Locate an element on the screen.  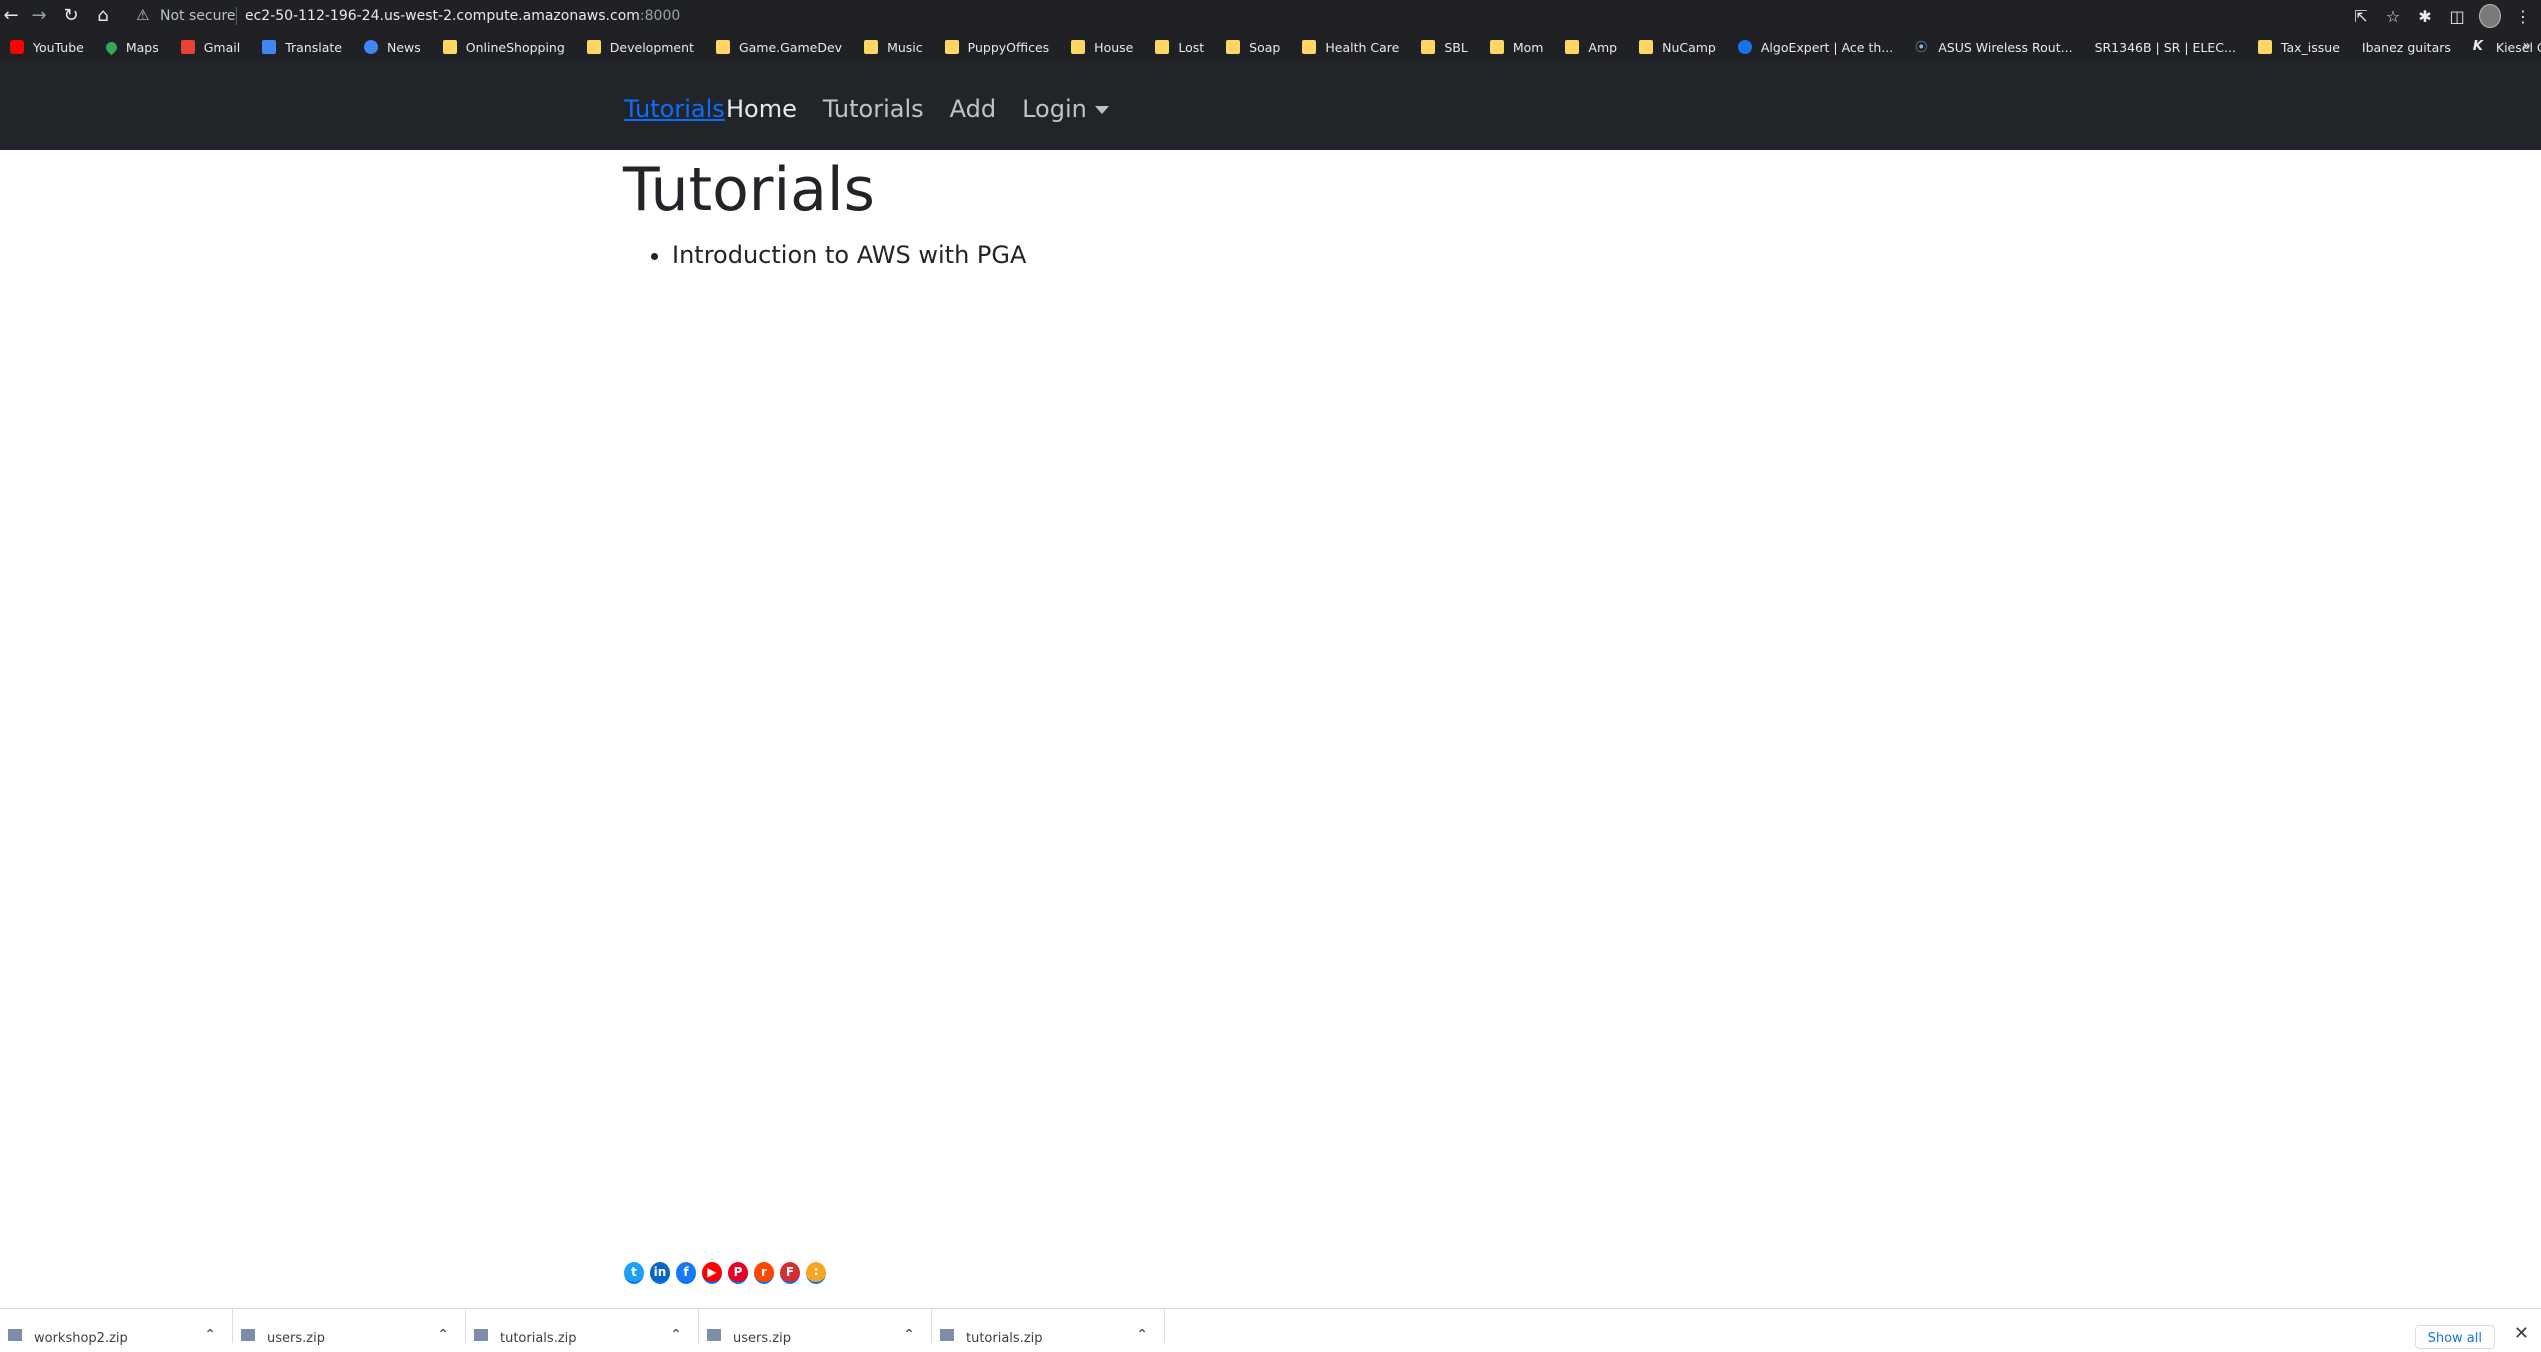
bookmark-item: Lost is located at coordinates (1179, 47).